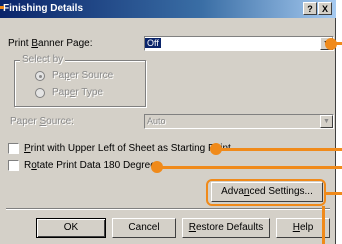 This screenshot has width=342, height=244. Describe the element at coordinates (92, 165) in the screenshot. I see `rotate-180-label: Rotate Print Data 180 Degrees` at that location.